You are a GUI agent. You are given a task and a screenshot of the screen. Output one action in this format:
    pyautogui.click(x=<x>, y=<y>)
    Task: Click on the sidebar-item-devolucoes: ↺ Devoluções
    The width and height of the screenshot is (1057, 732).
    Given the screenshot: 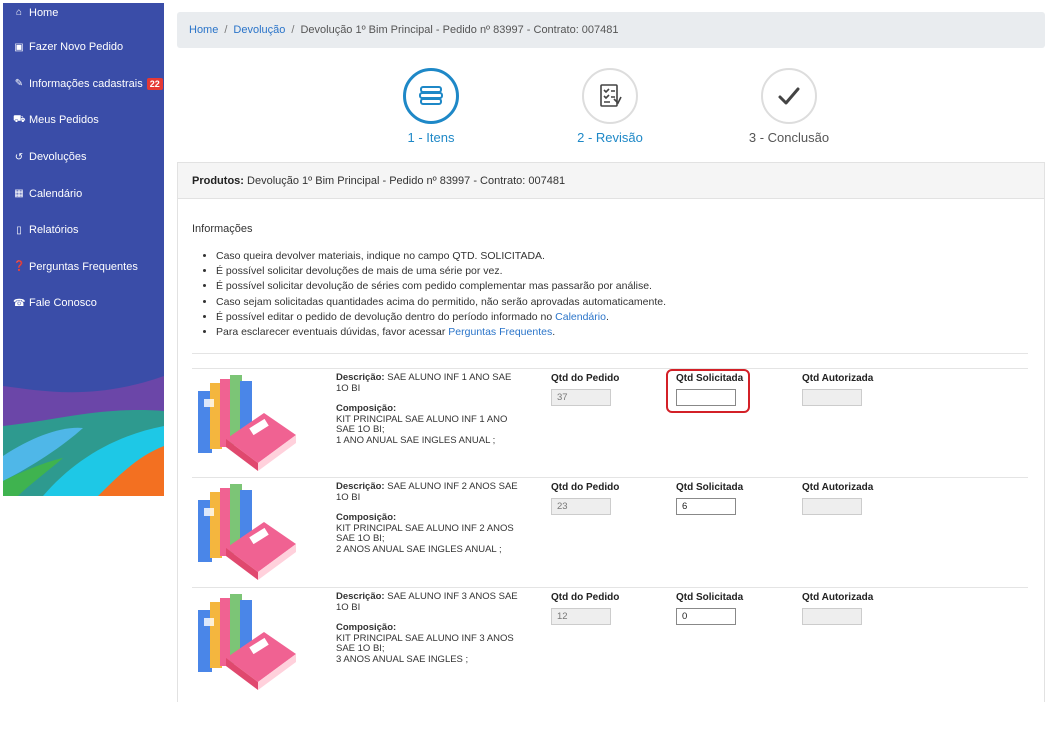 What is the action you would take?
    pyautogui.click(x=83, y=157)
    